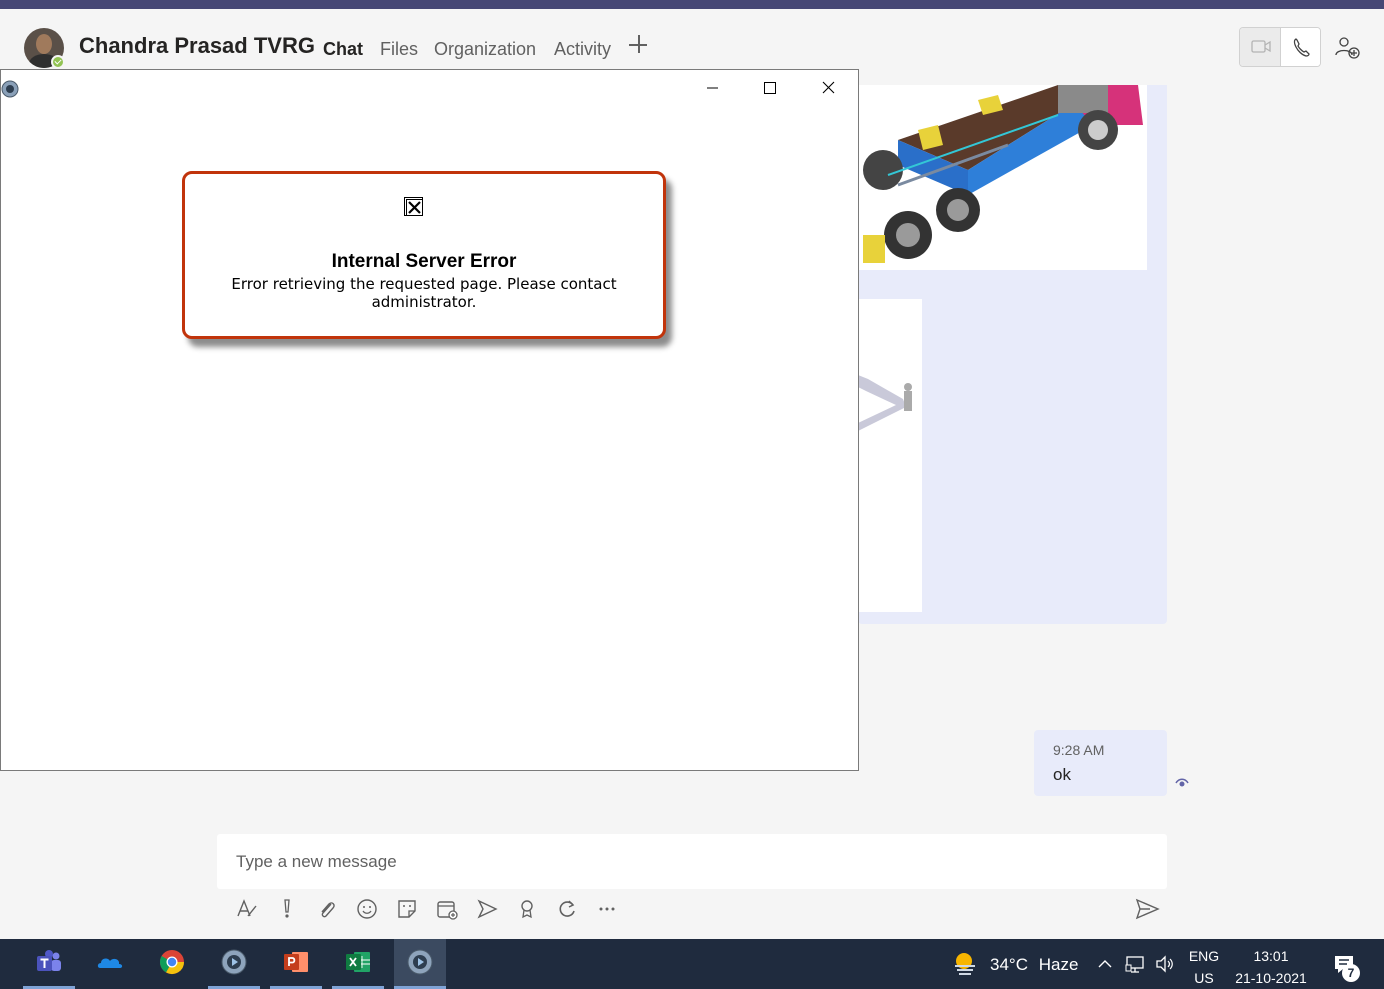  I want to click on praise-icon, so click(527, 909).